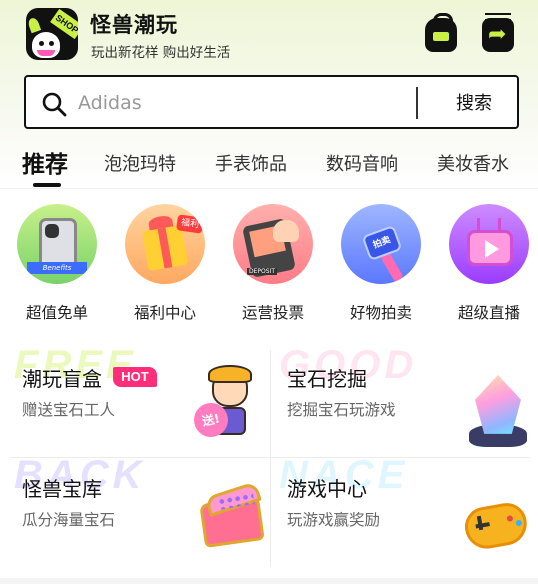 The width and height of the screenshot is (538, 584). I want to click on card-monster-vault: BACK 怪兽宝库 瓜分海量宝石, so click(148, 511).